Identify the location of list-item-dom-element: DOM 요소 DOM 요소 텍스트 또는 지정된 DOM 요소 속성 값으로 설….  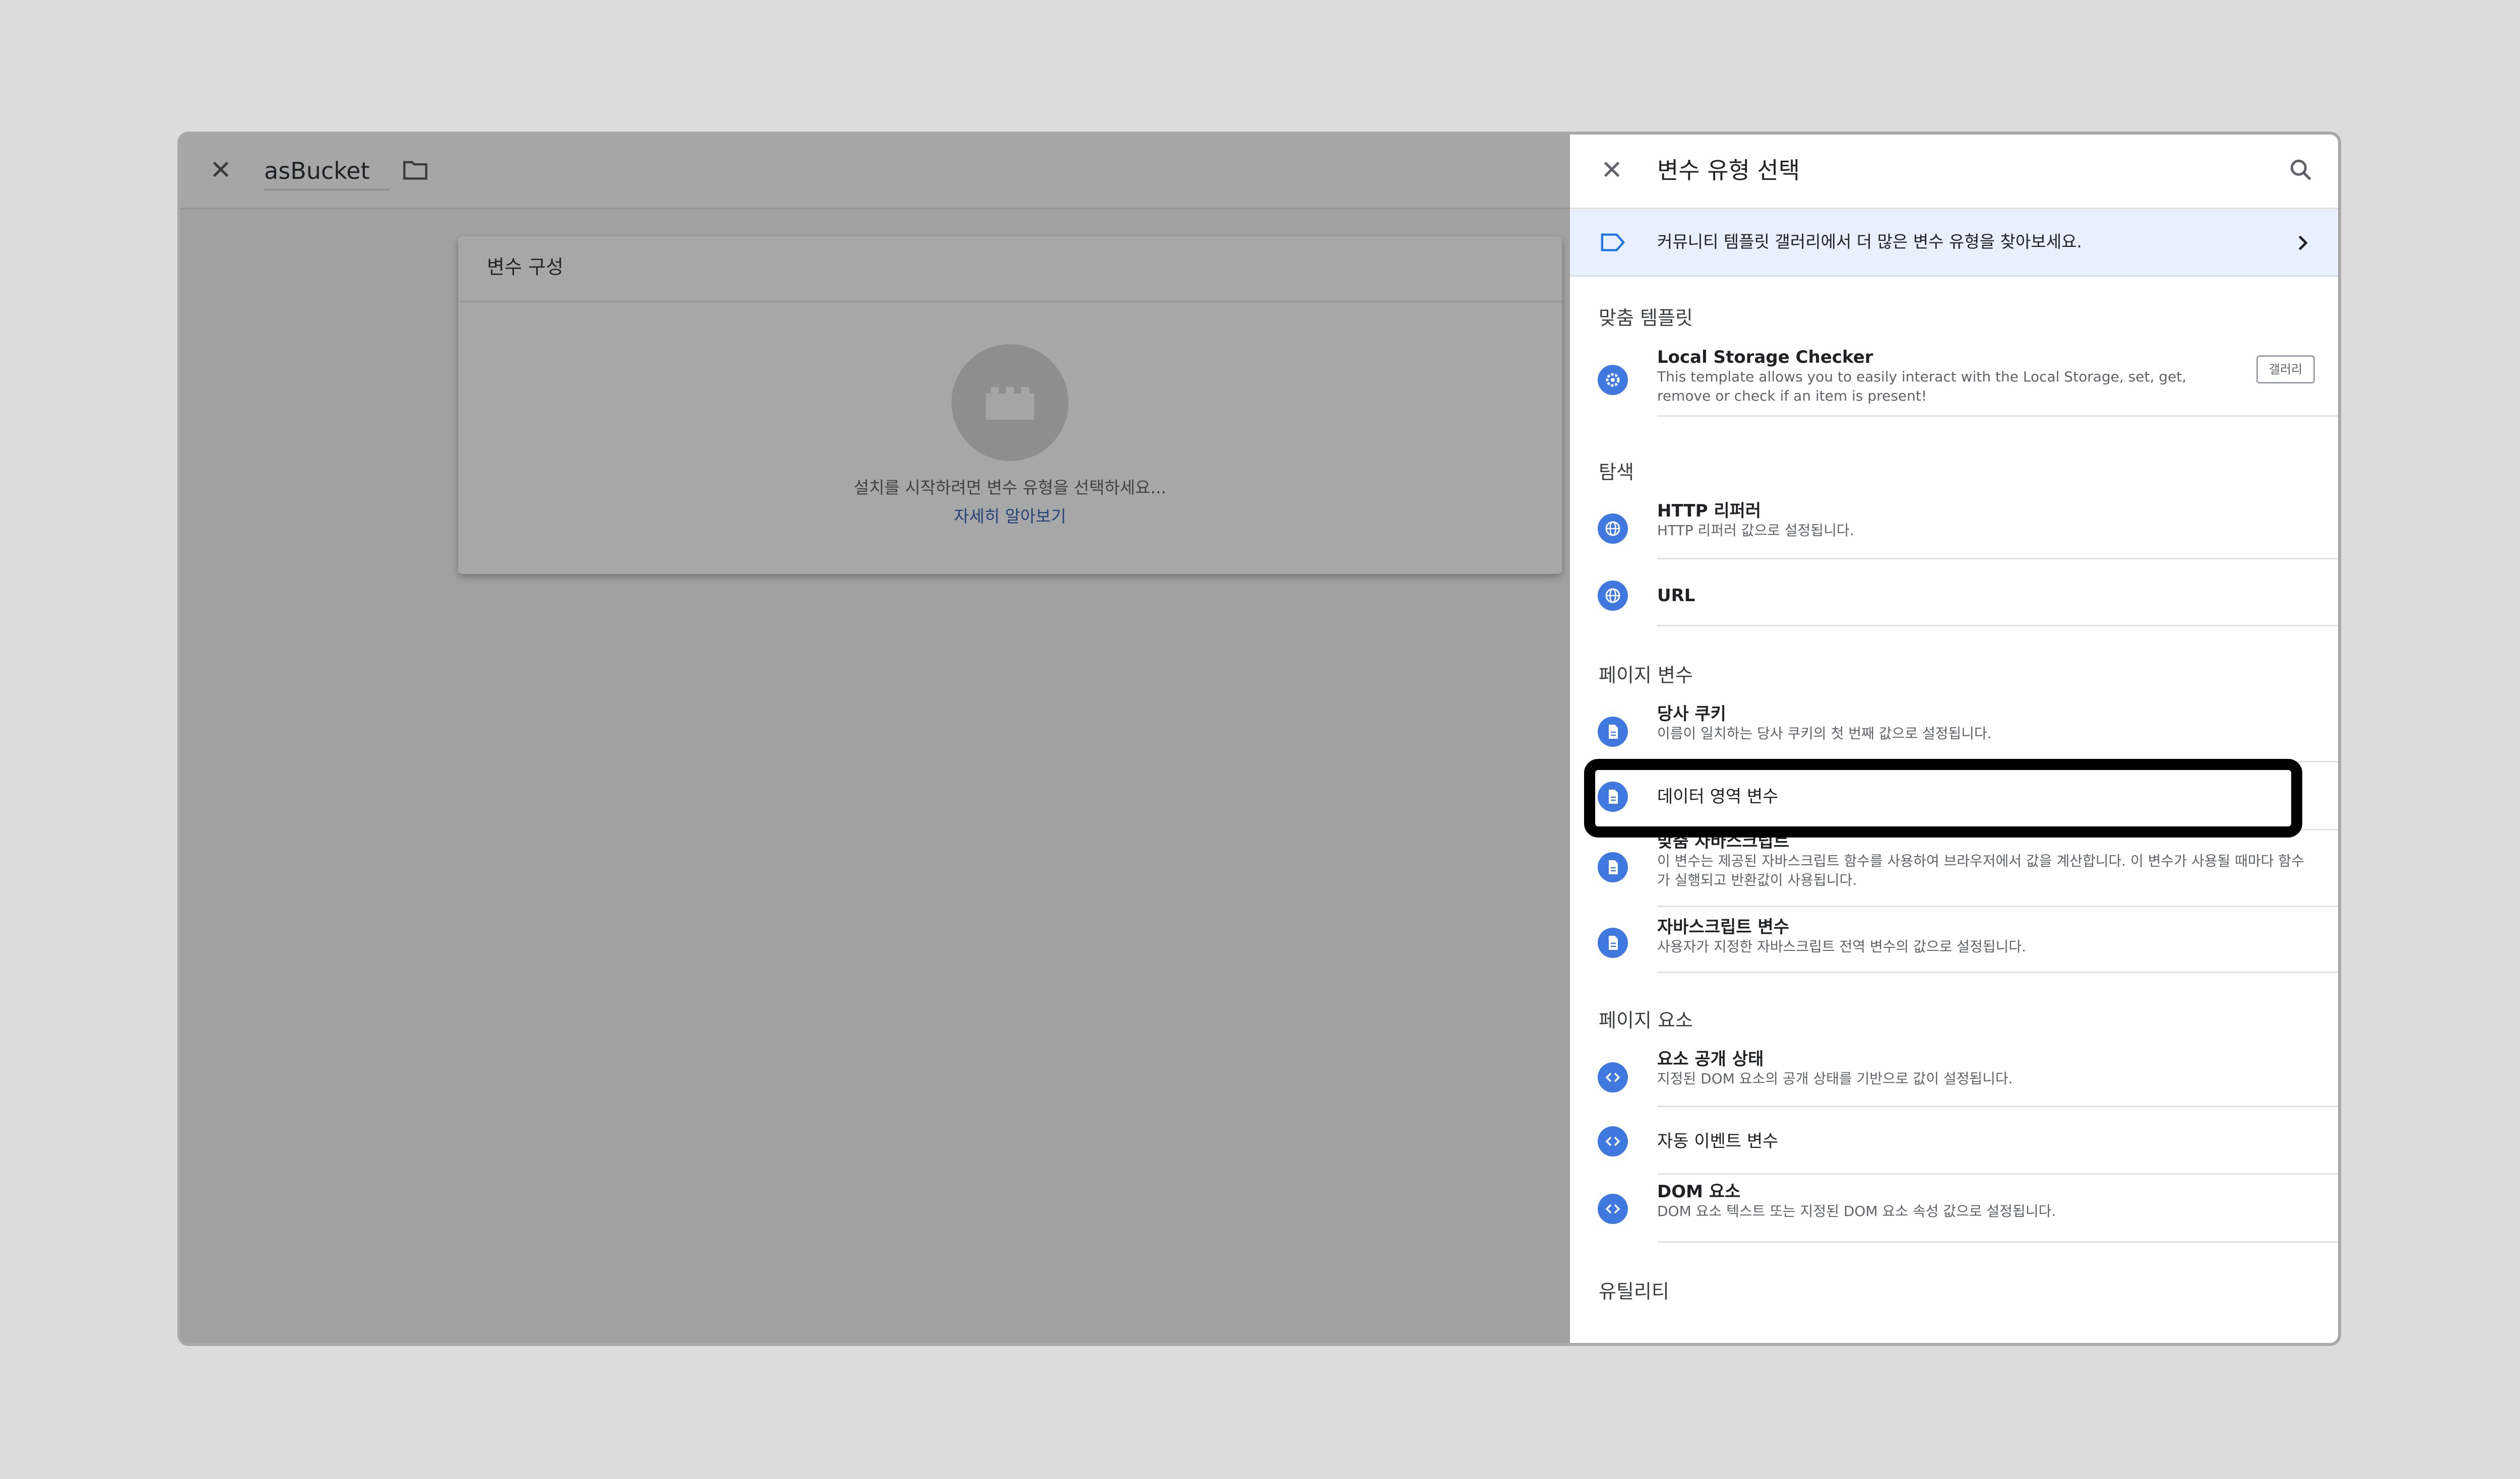
(1954, 1209).